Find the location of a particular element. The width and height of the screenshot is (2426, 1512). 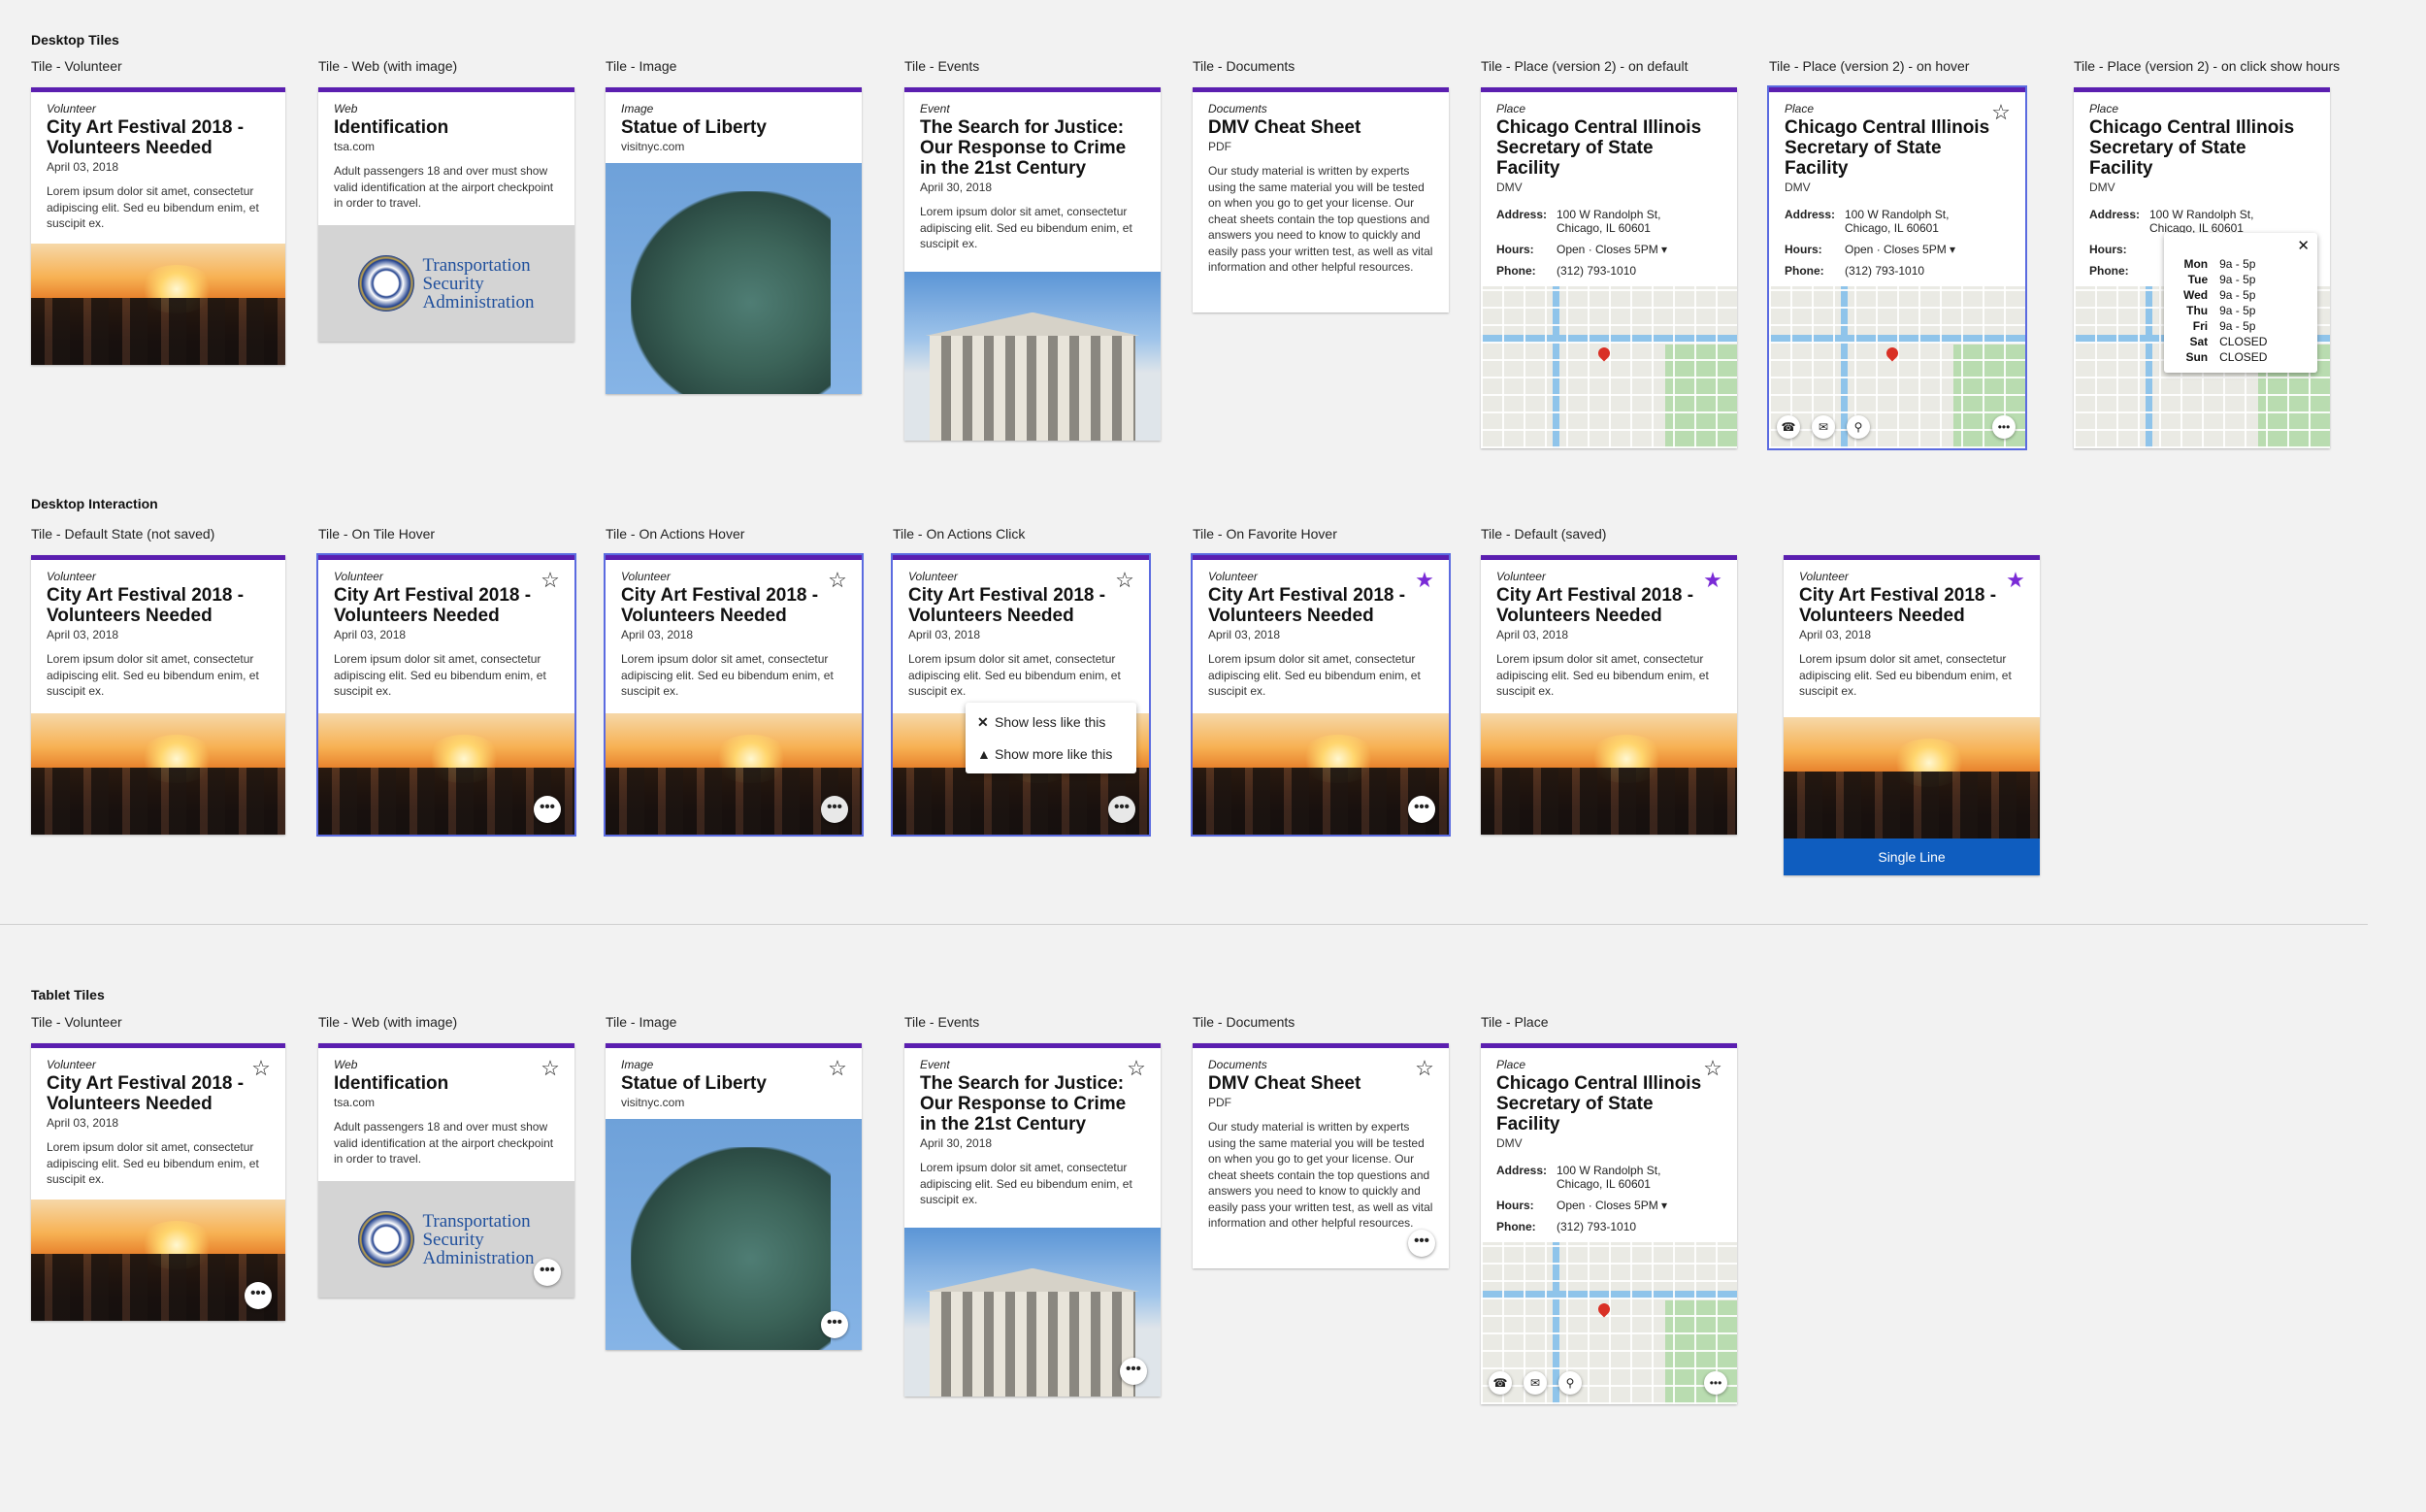

tile-image: Image Statue of Liberty visitnyc.com is located at coordinates (734, 241).